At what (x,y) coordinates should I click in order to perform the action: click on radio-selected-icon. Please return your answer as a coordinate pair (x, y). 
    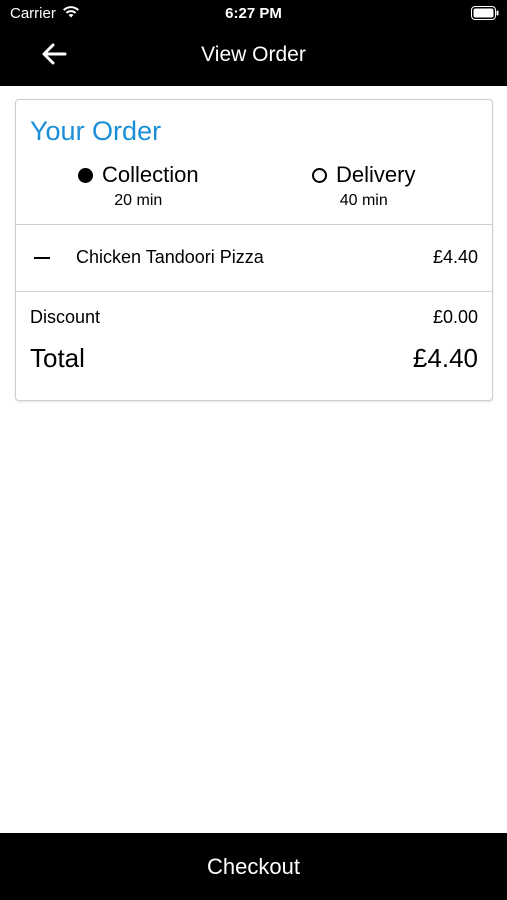
    Looking at the image, I should click on (85, 175).